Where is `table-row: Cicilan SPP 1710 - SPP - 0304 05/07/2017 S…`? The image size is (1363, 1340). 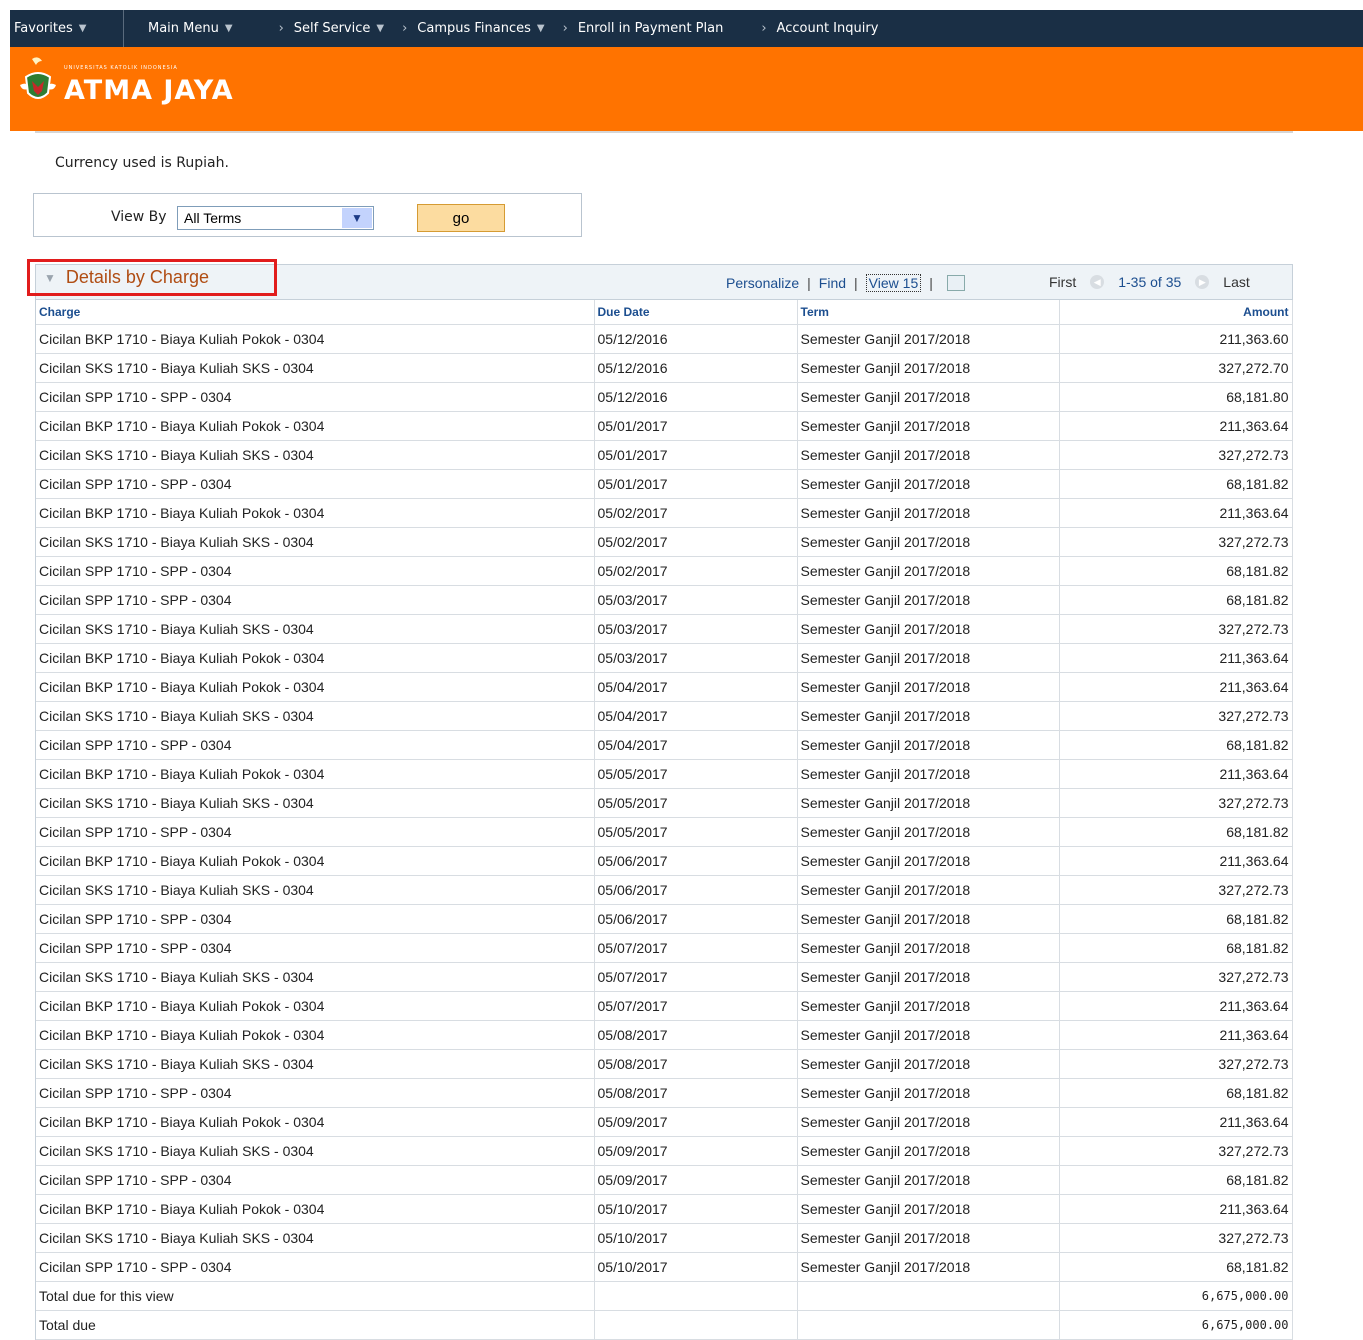 table-row: Cicilan SPP 1710 - SPP - 0304 05/07/2017 S… is located at coordinates (664, 948).